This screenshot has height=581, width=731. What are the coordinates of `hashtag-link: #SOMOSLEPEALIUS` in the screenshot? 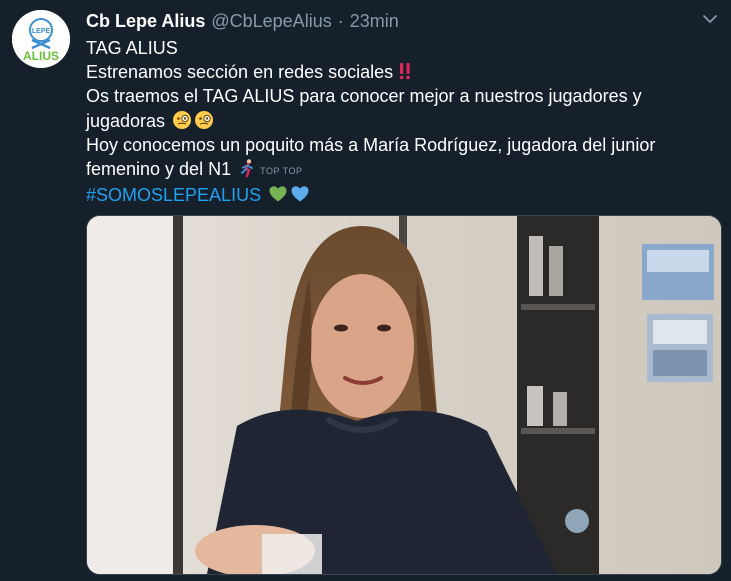 It's located at (173, 195).